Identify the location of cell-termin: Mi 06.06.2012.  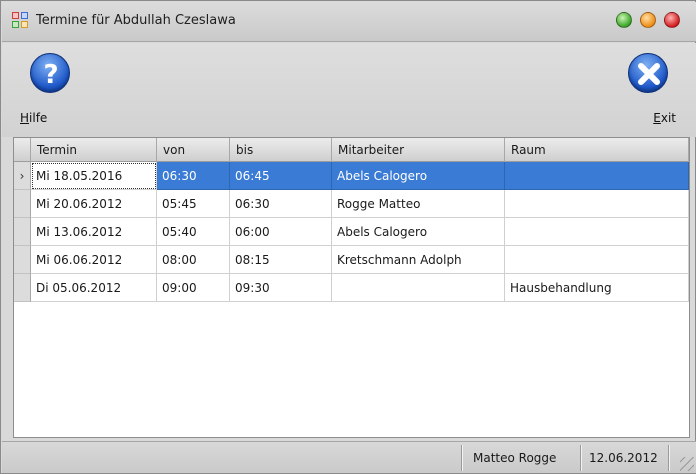
(94, 260).